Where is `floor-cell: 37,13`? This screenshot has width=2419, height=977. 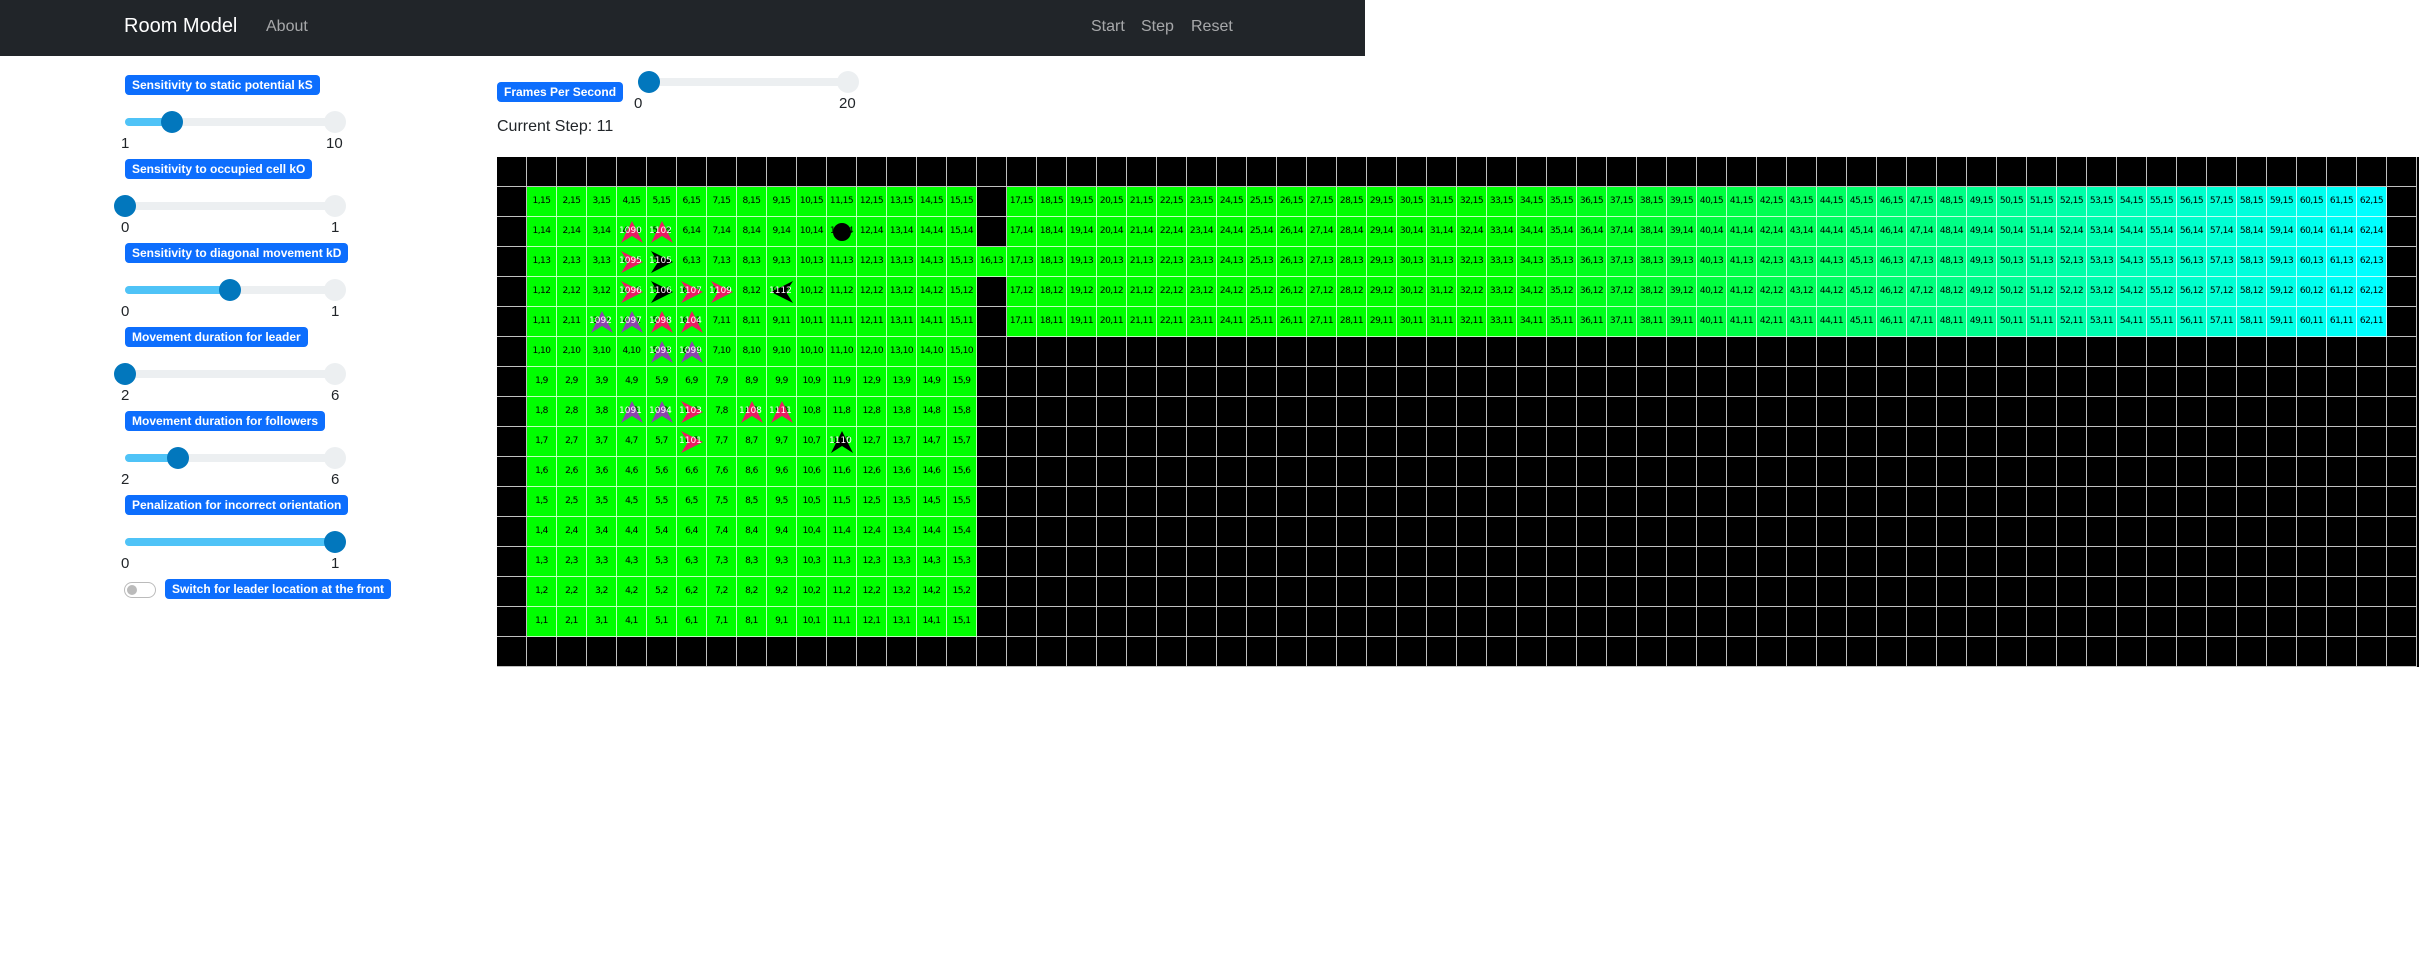
floor-cell: 37,13 is located at coordinates (1622, 262).